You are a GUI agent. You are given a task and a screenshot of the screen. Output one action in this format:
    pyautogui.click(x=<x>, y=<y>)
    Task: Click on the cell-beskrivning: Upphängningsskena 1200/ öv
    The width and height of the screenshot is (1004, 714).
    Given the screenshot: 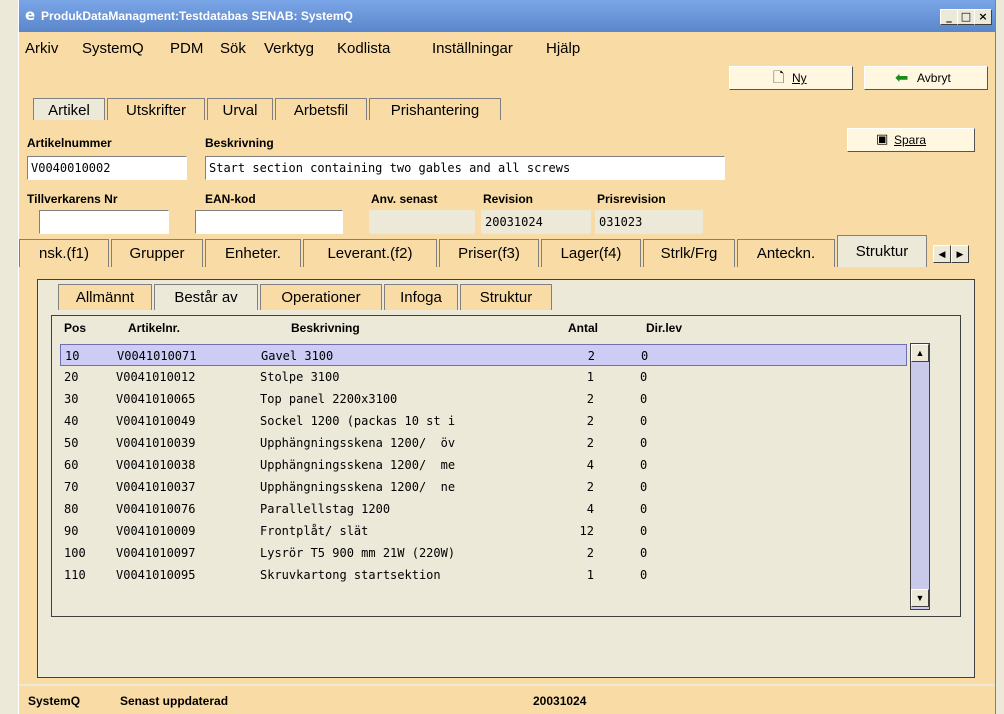 What is the action you would take?
    pyautogui.click(x=358, y=443)
    